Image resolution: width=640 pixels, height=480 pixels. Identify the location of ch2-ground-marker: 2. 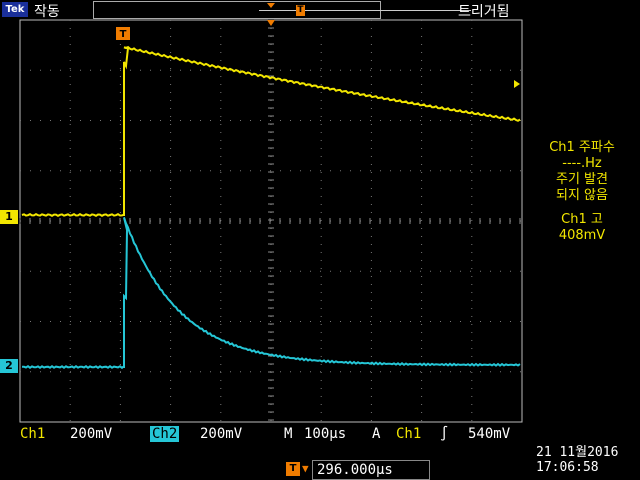
(9, 366).